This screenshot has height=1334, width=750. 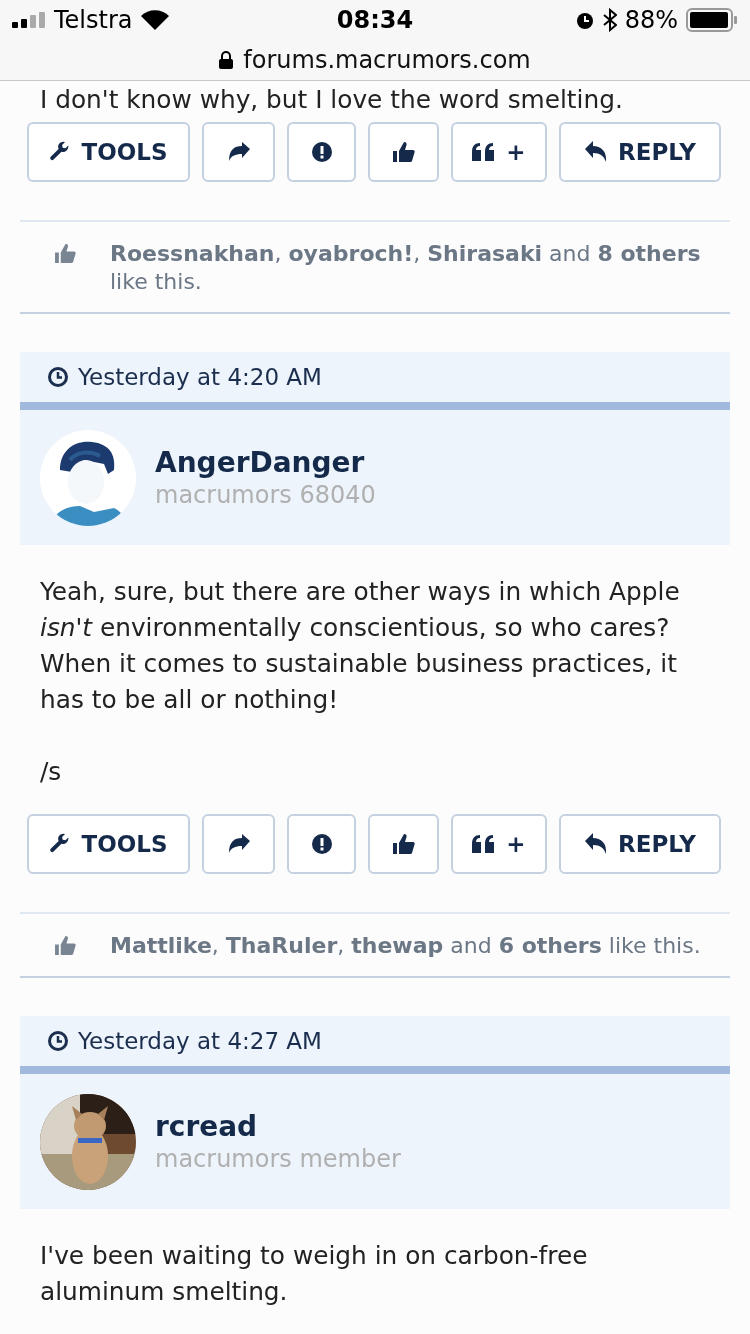 I want to click on message-text: I've been waiting to weigh in on carbon-free aluminum smelting., so click(x=314, y=1274).